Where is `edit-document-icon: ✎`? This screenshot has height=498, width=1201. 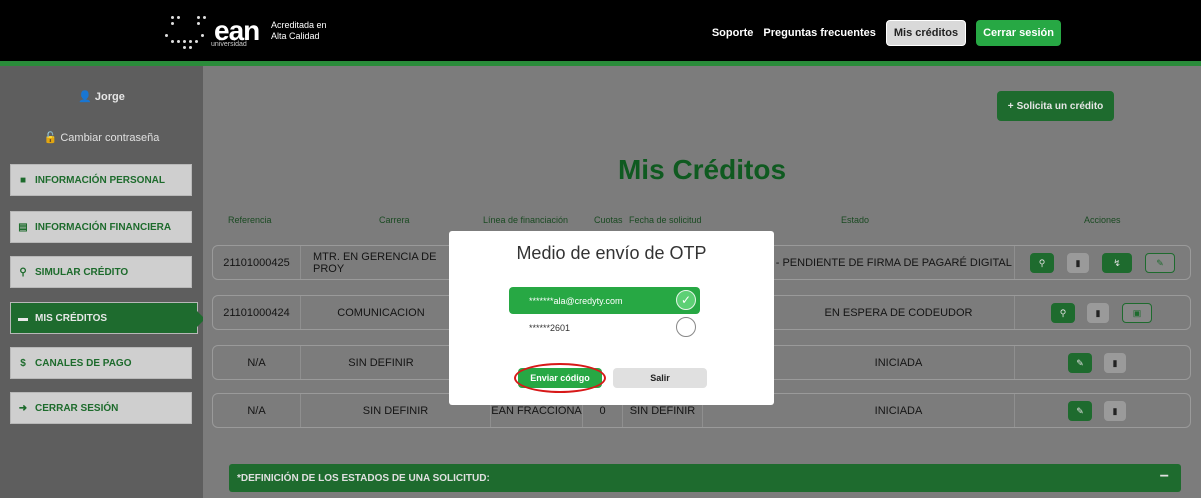
edit-document-icon: ✎ is located at coordinates (1160, 263).